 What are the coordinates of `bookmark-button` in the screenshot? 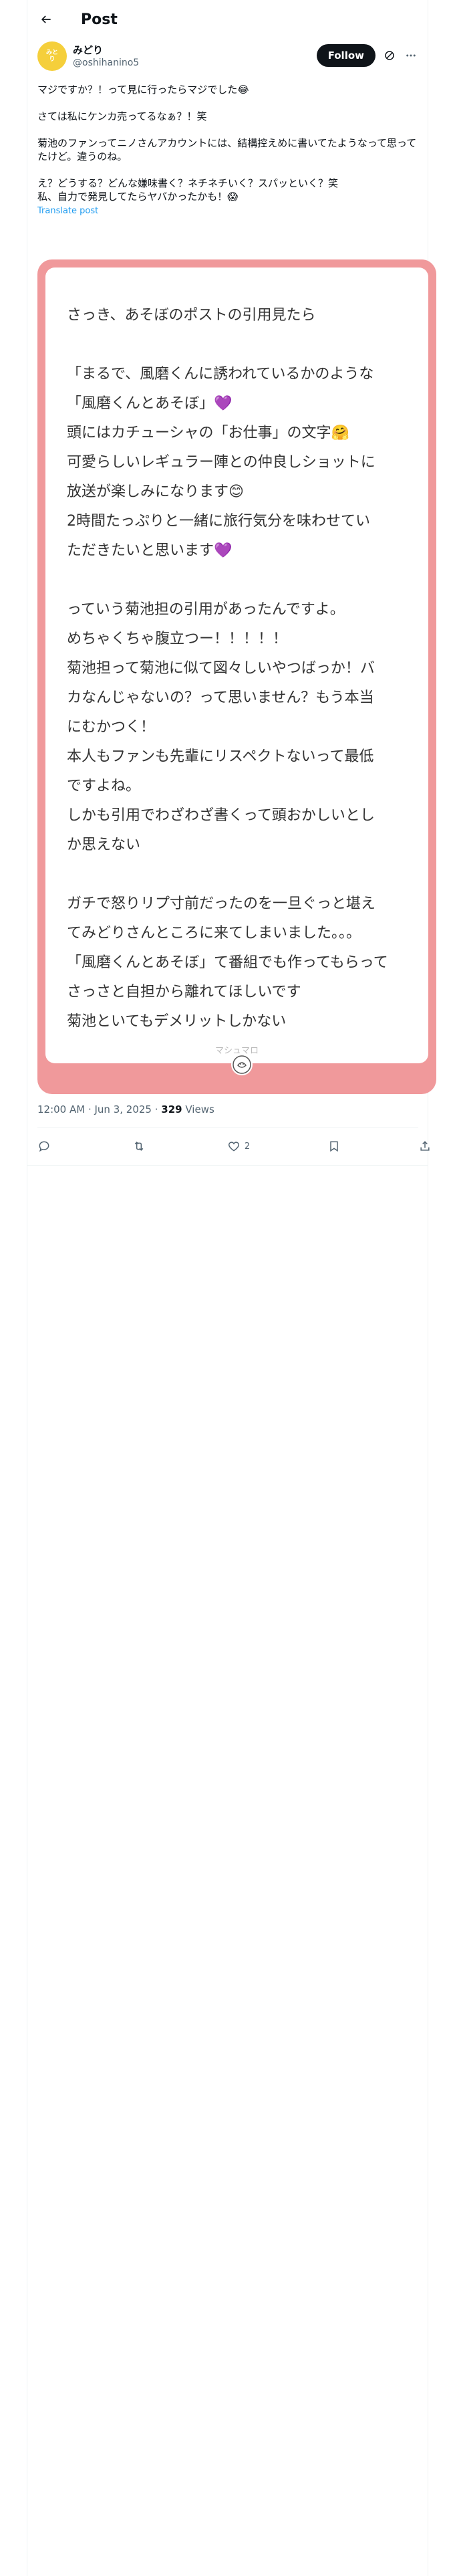 It's located at (334, 1146).